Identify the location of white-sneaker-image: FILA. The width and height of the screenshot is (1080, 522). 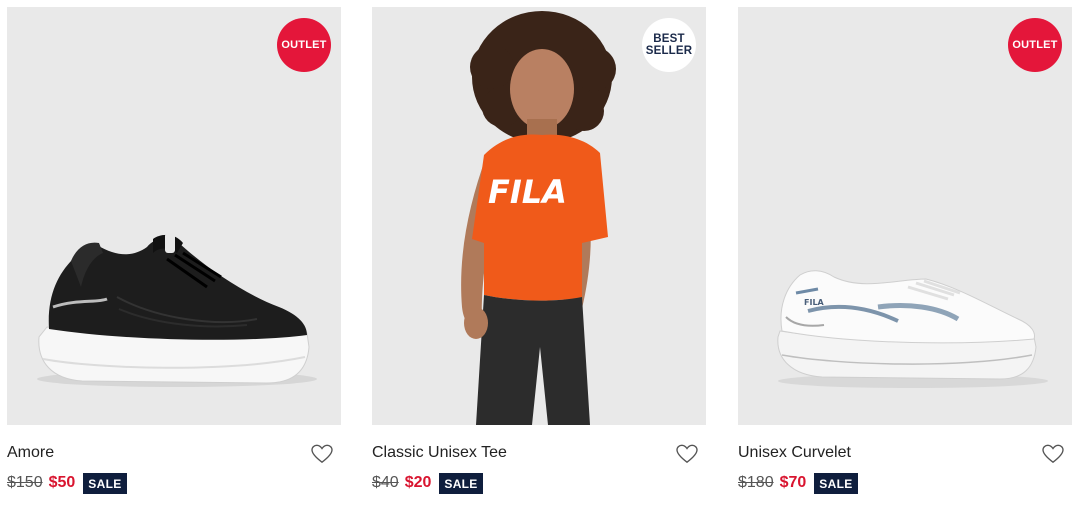
(912, 329).